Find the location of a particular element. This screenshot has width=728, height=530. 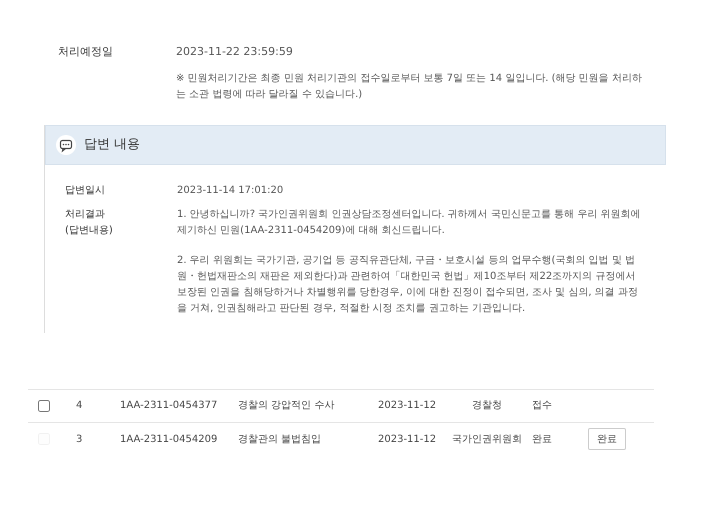

table-cell-text: 완료 is located at coordinates (542, 439).